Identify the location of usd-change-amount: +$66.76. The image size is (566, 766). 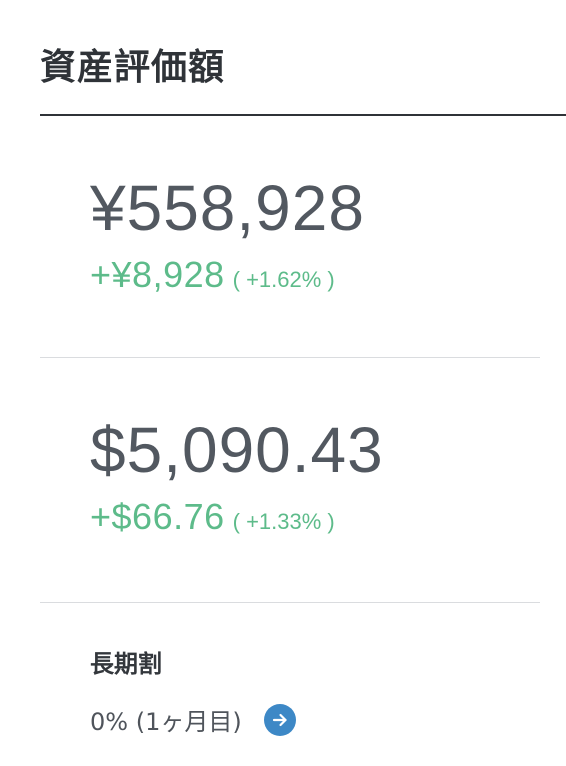
(157, 516).